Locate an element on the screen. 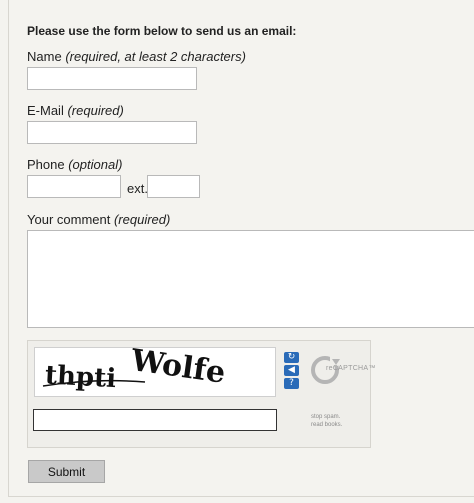 The width and height of the screenshot is (474, 503). email-label-text: E-Mail is located at coordinates (45, 110).